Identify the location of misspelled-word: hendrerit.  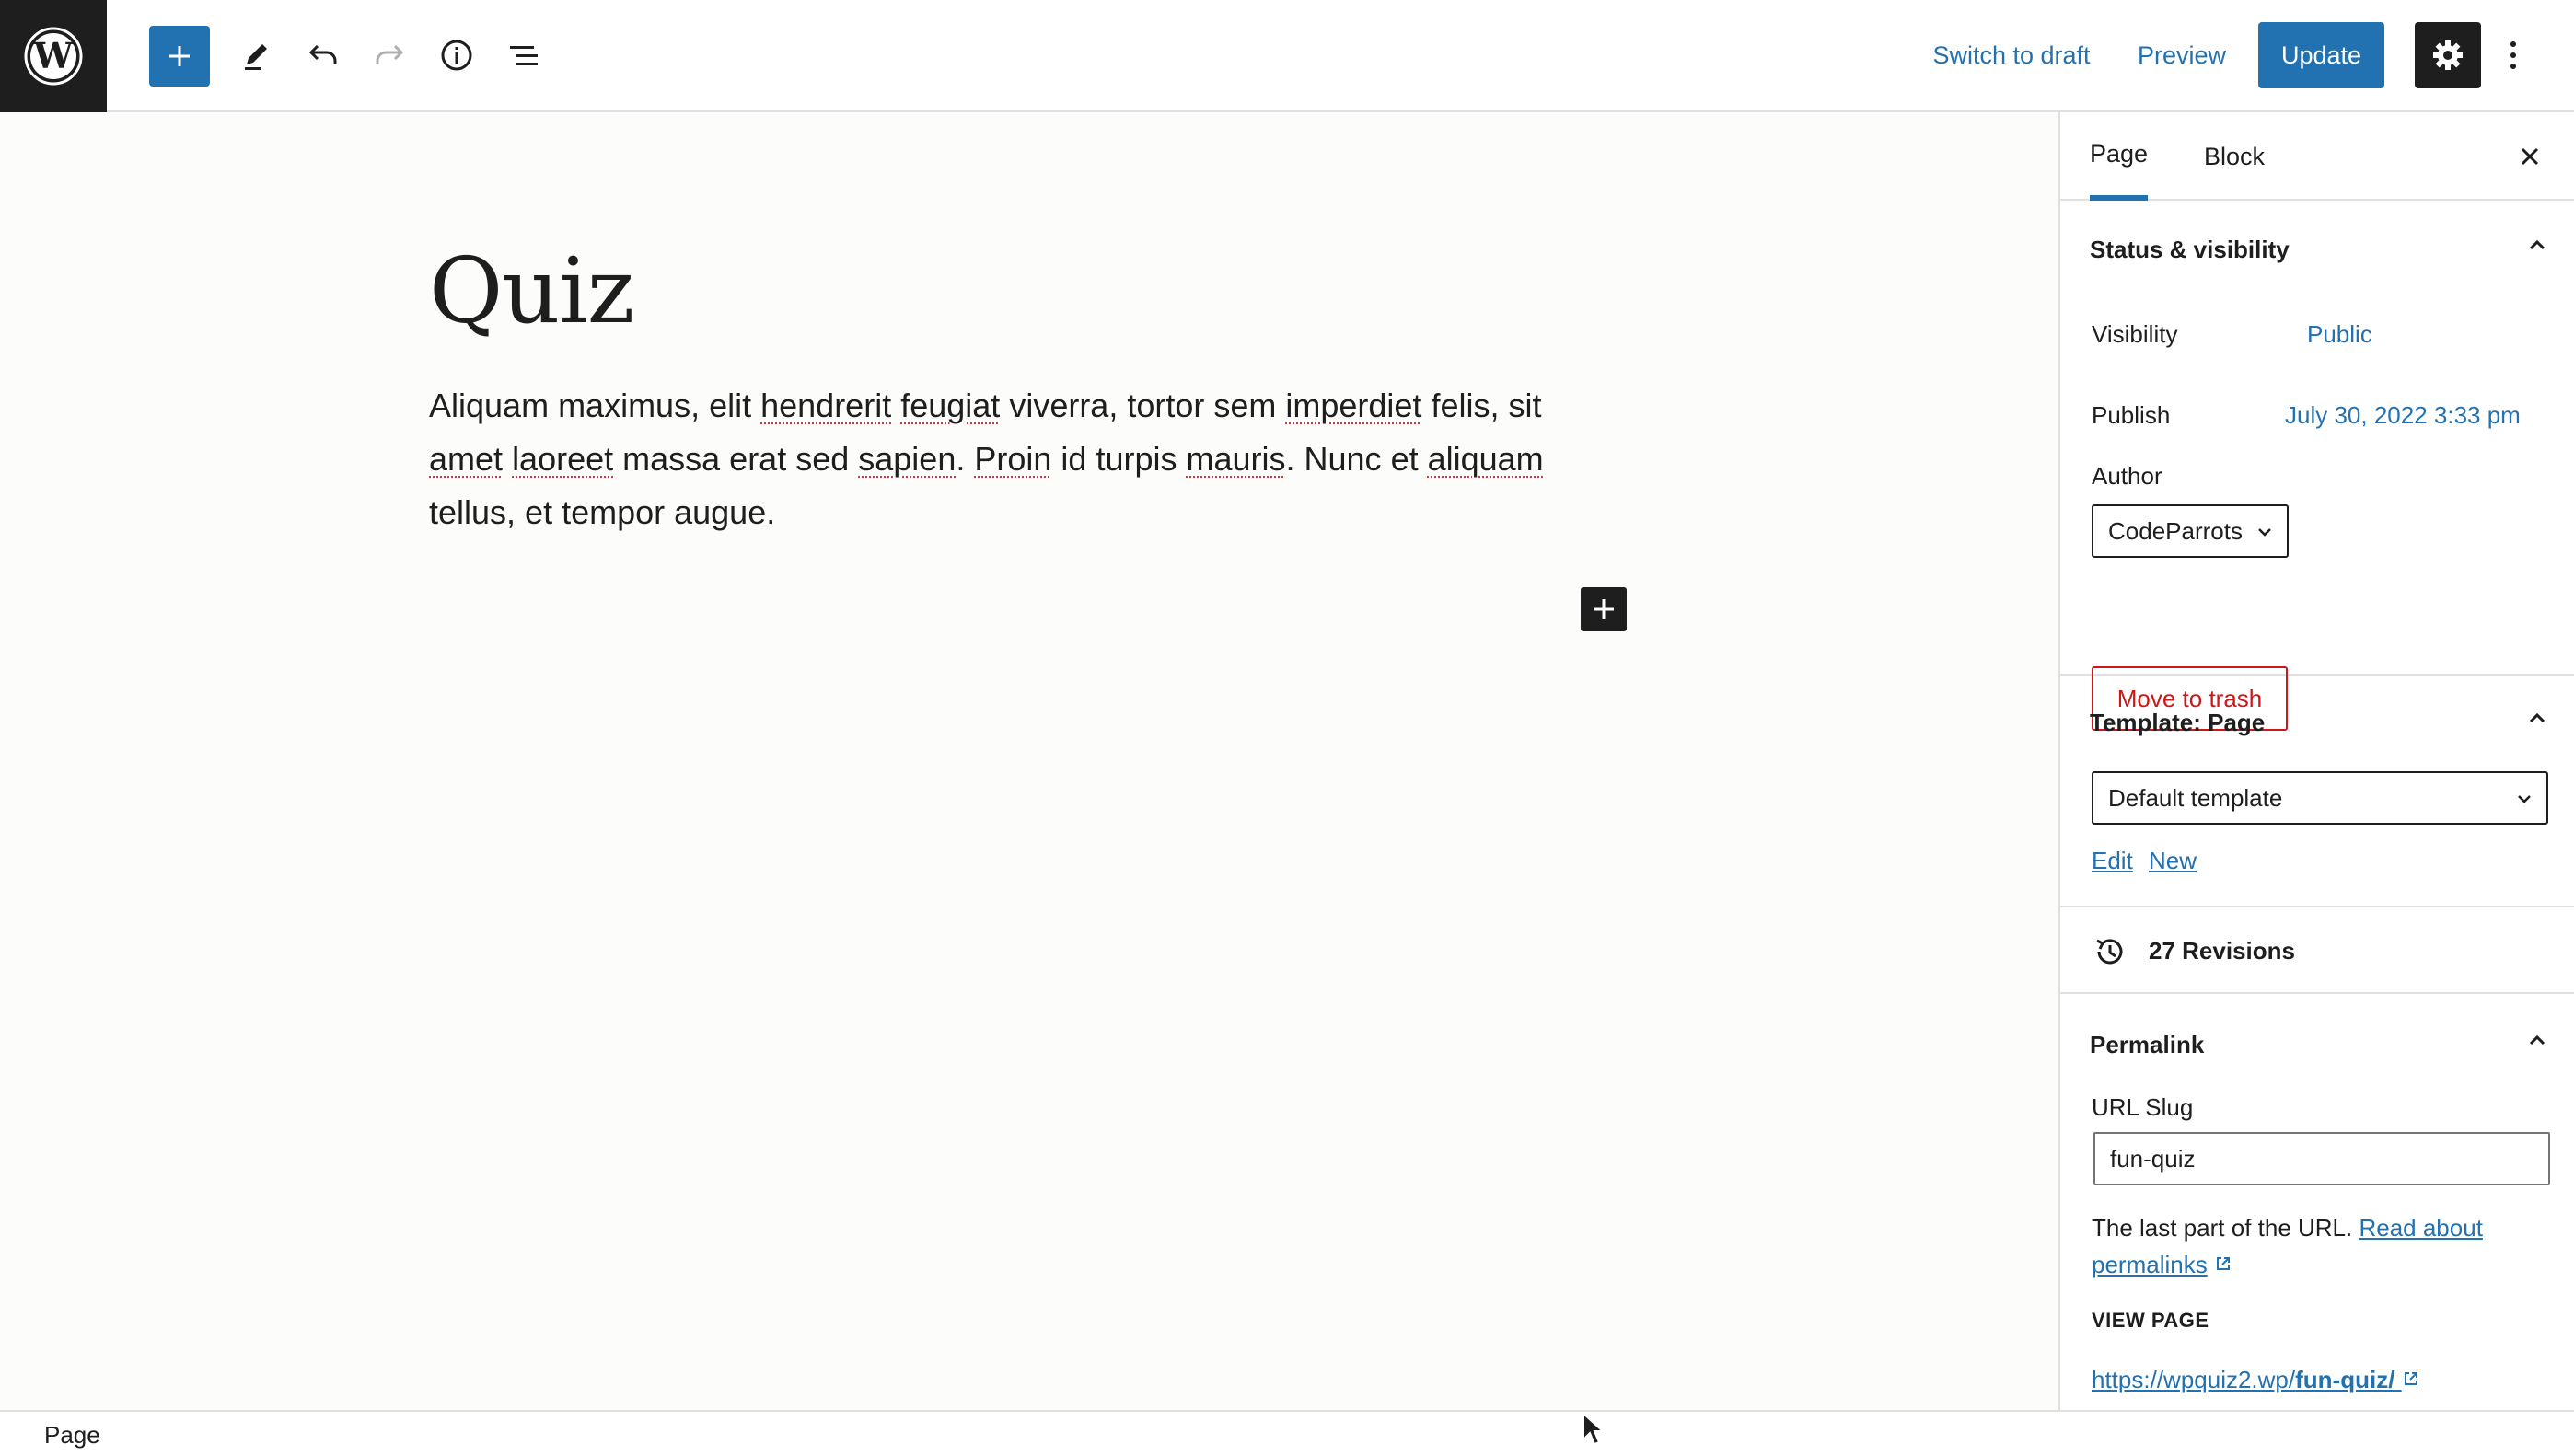
(826, 405).